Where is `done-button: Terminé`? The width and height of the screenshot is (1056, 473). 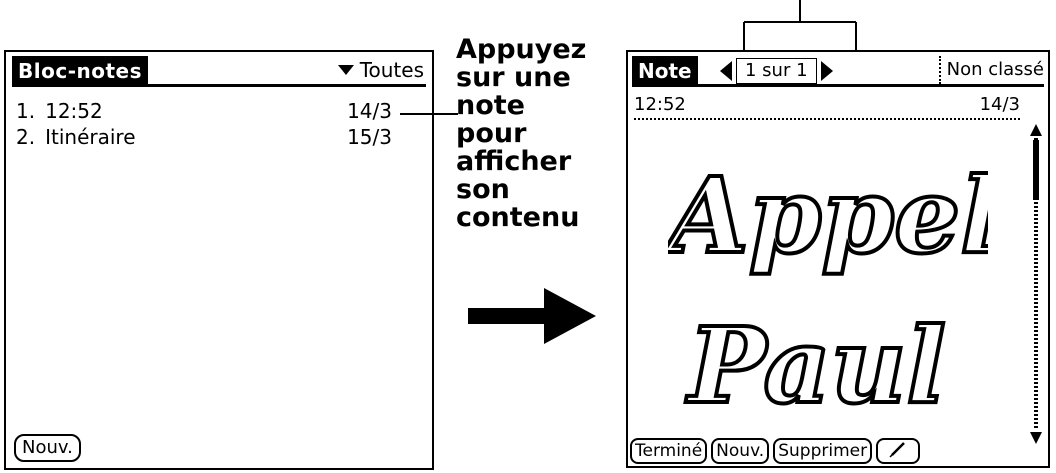 done-button: Terminé is located at coordinates (669, 451).